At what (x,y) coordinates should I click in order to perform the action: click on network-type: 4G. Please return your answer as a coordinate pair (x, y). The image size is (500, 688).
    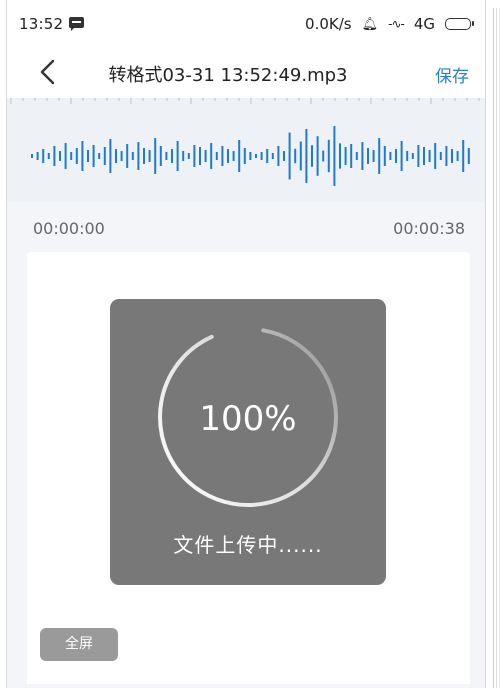
    Looking at the image, I should click on (424, 24).